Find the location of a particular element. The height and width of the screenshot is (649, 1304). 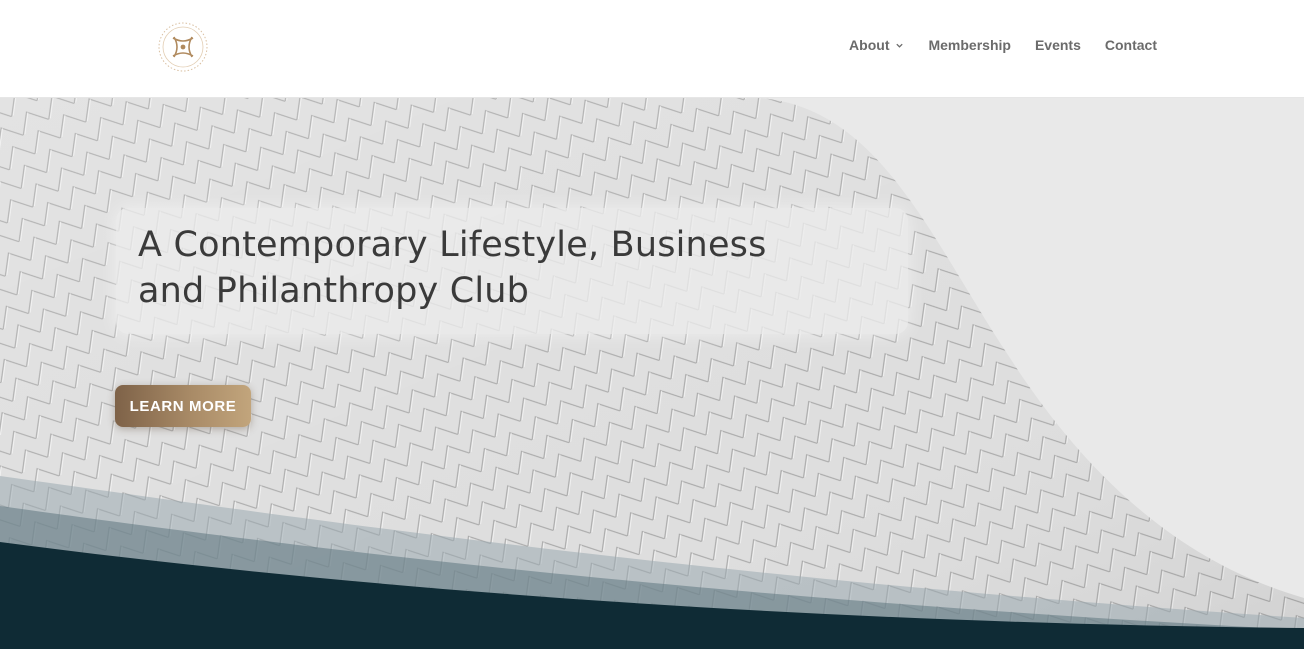

nav-item-contact-label: Contact is located at coordinates (1130, 45).